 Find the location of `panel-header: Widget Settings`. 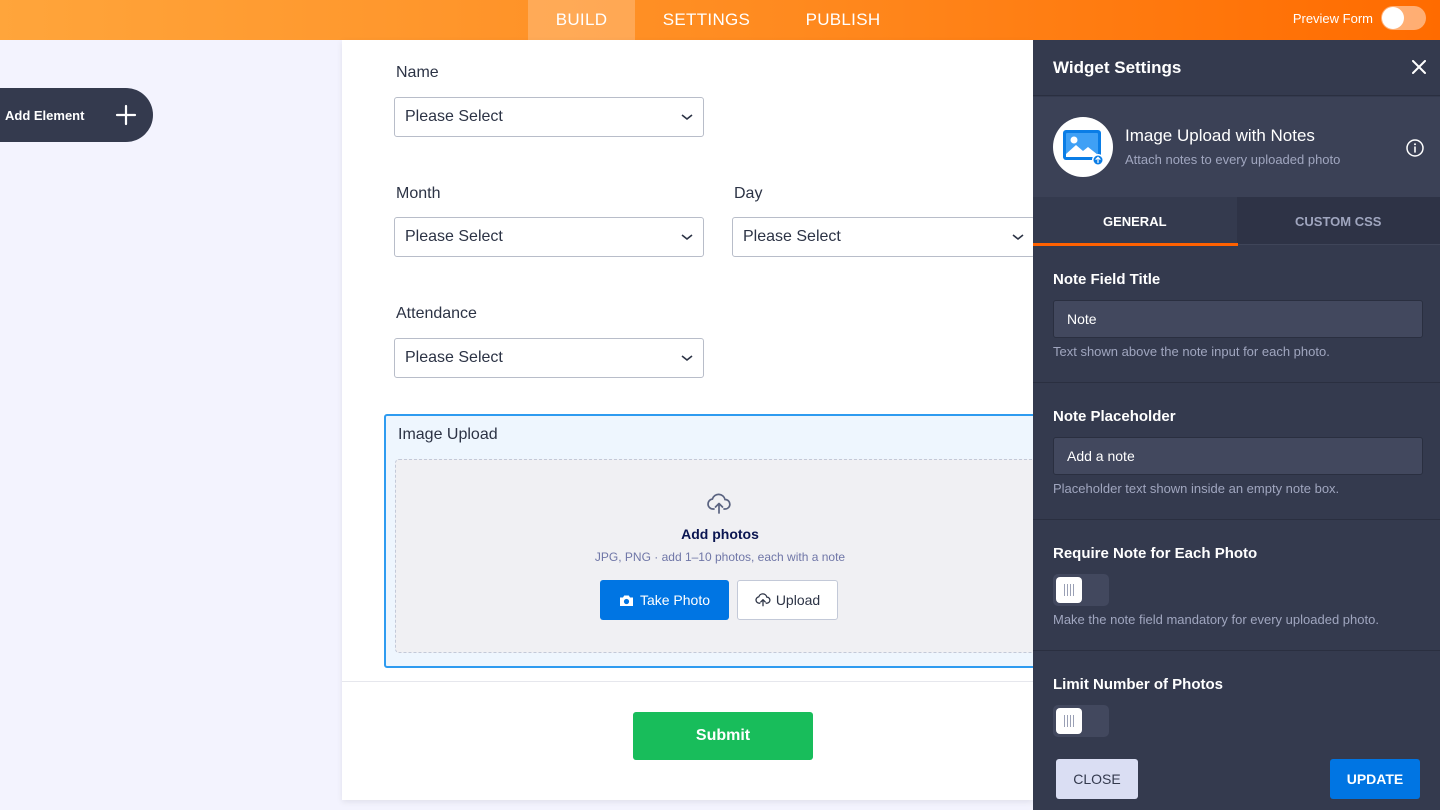

panel-header: Widget Settings is located at coordinates (1236, 68).